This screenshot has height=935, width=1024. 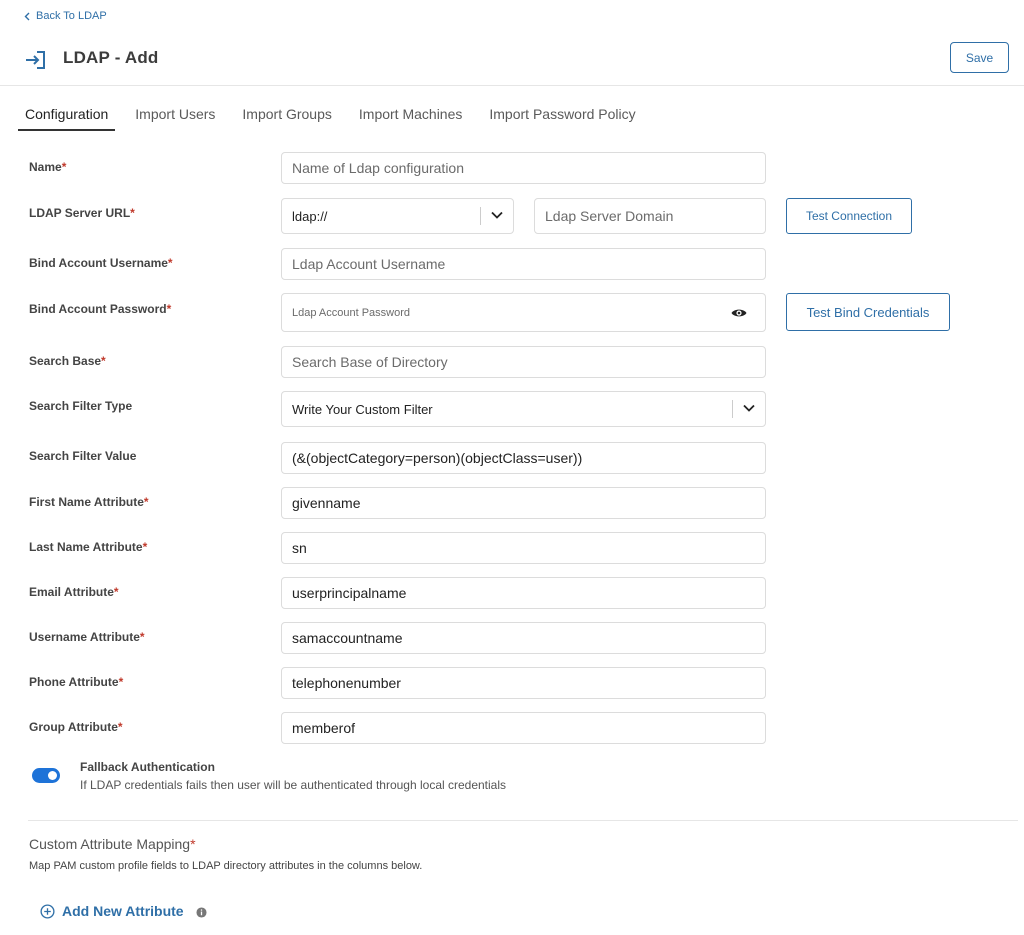 What do you see at coordinates (868, 312) in the screenshot?
I see `test-bind-credentials-button: Test Bind Credentials` at bounding box center [868, 312].